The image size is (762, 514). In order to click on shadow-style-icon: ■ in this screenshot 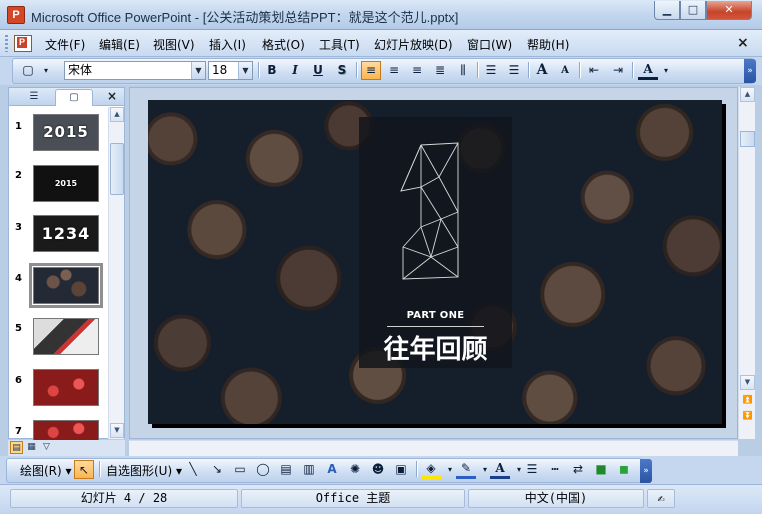, I will do `click(601, 469)`.